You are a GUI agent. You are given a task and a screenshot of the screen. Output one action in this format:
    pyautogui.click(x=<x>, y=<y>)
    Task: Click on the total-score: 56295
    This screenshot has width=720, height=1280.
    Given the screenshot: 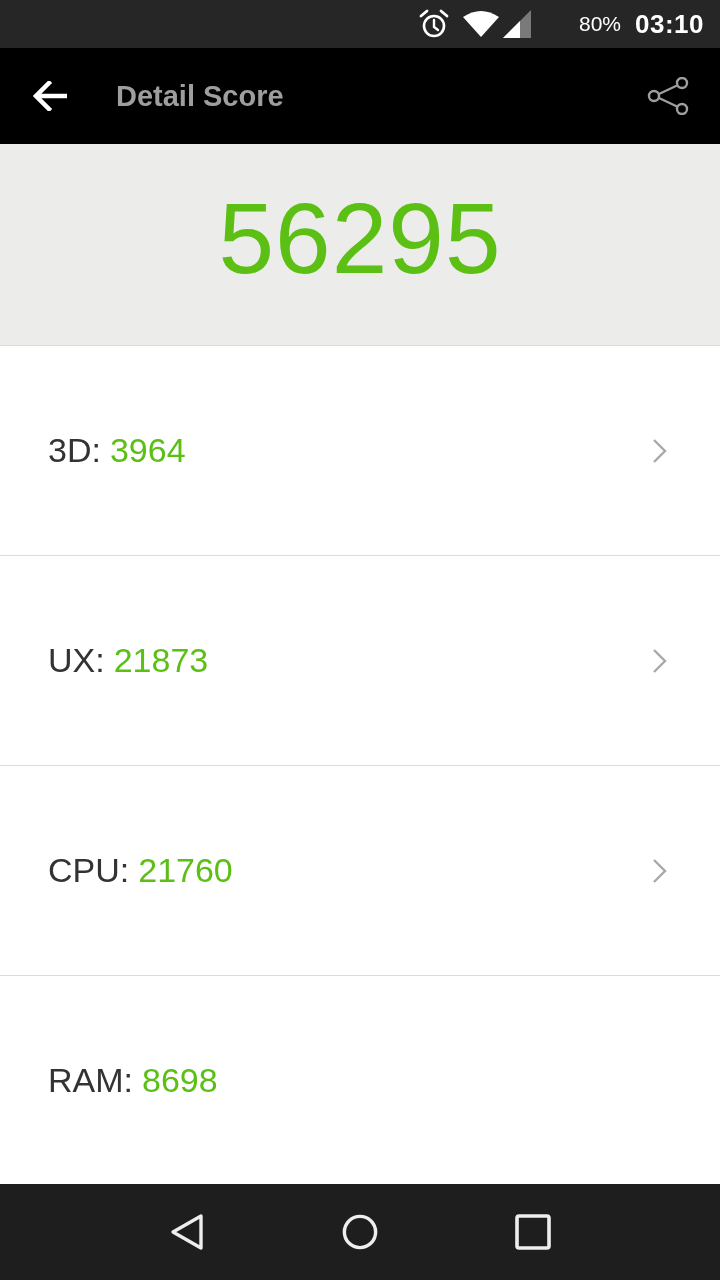 What is the action you would take?
    pyautogui.click(x=360, y=237)
    